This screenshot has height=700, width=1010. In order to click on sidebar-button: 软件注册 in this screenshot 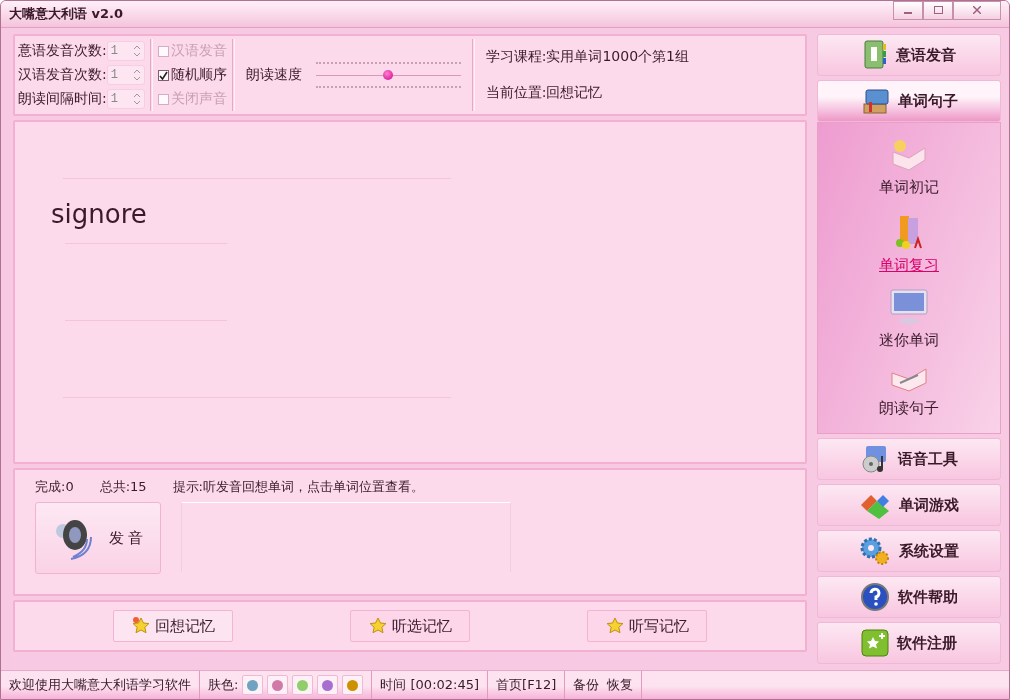, I will do `click(909, 643)`.